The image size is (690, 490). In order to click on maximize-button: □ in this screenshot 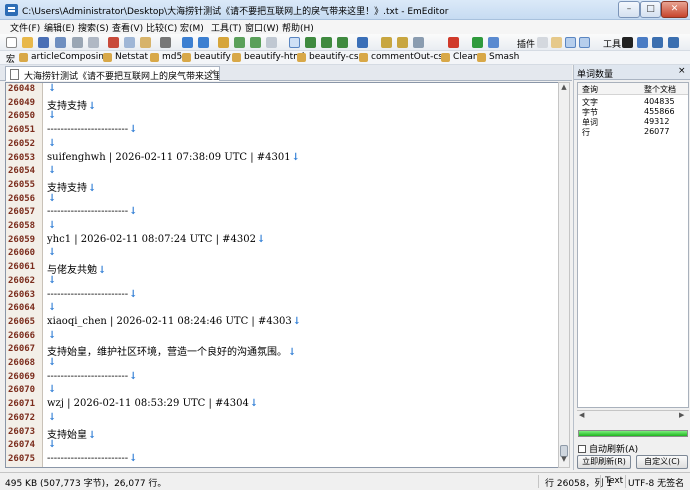, I will do `click(650, 9)`.